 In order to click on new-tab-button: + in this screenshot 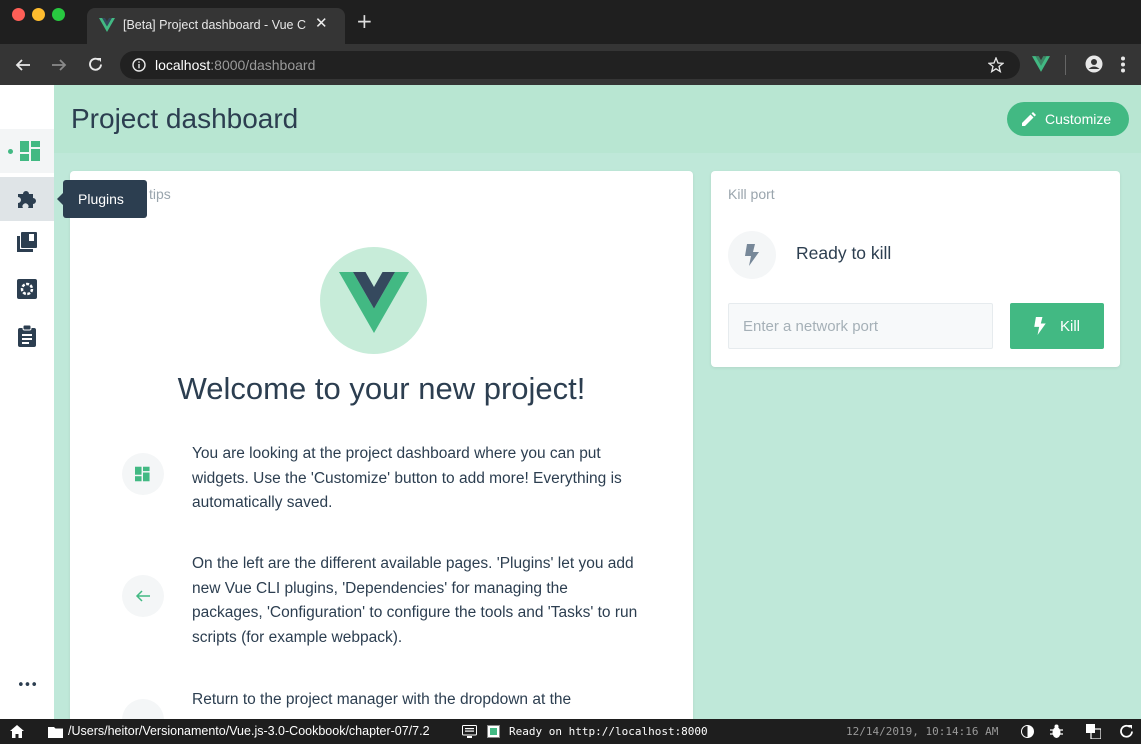, I will do `click(364, 21)`.